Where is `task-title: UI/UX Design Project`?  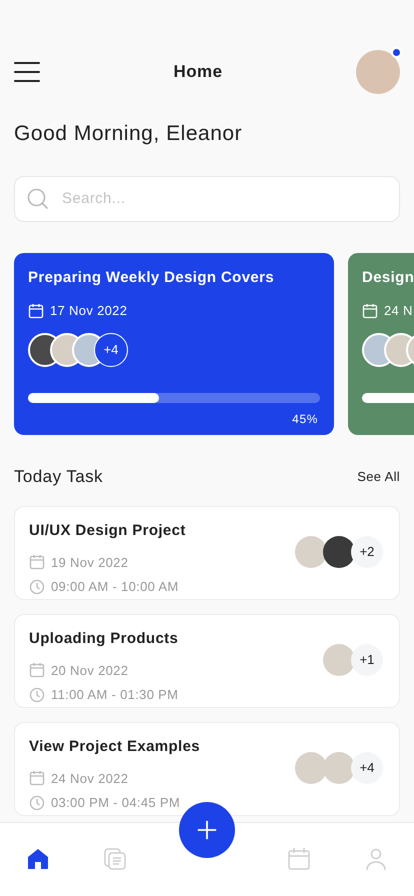
task-title: UI/UX Design Project is located at coordinates (107, 531).